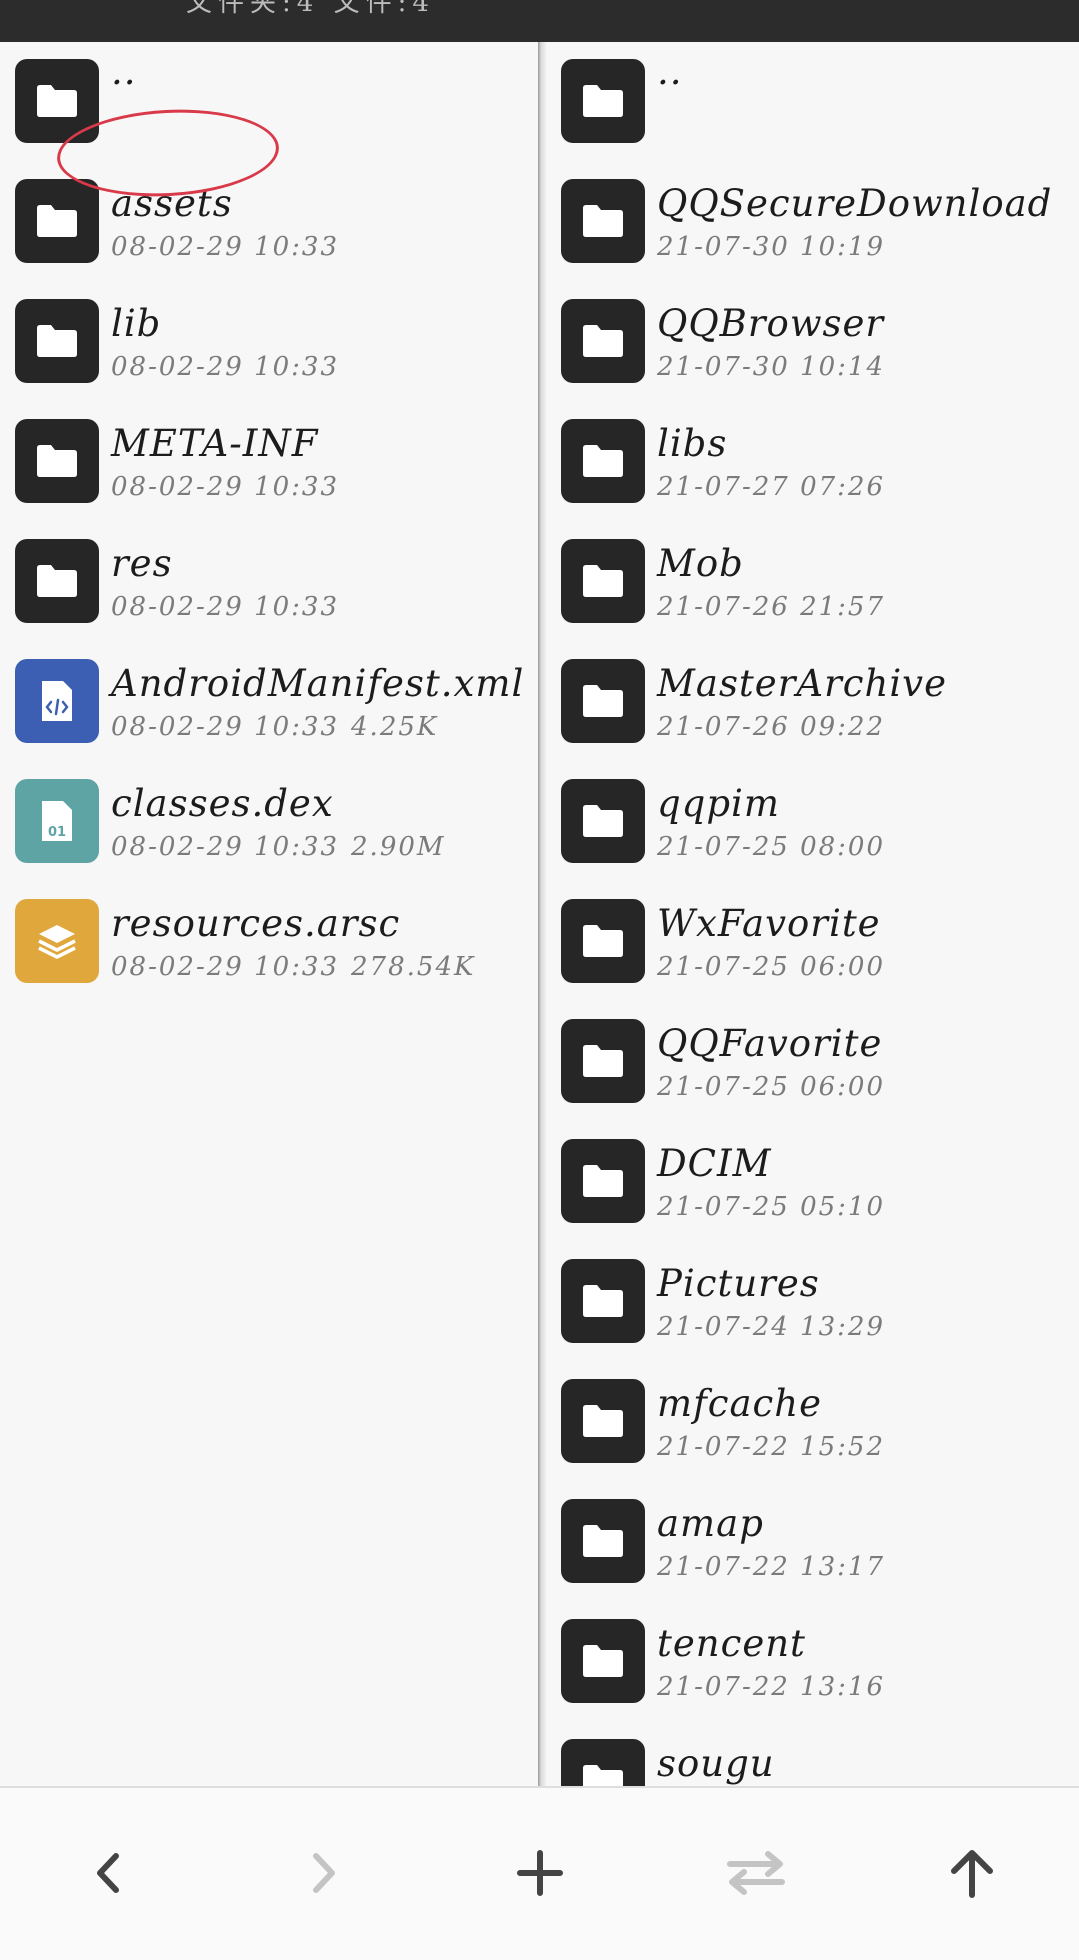  Describe the element at coordinates (413, 967) in the screenshot. I see `file-size: 278.54K` at that location.